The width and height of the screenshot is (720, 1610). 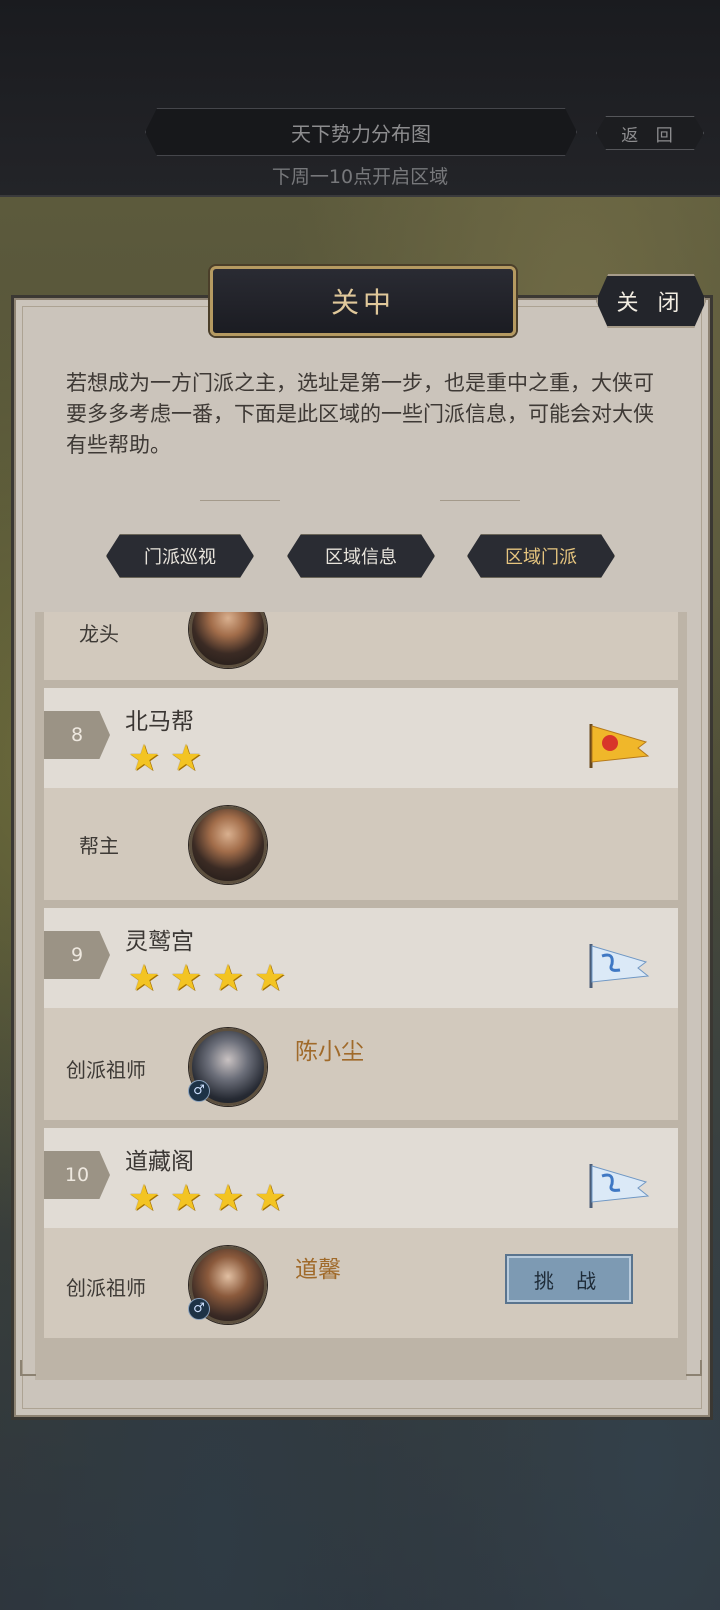 What do you see at coordinates (99, 846) in the screenshot?
I see `sect-role: 帮主` at bounding box center [99, 846].